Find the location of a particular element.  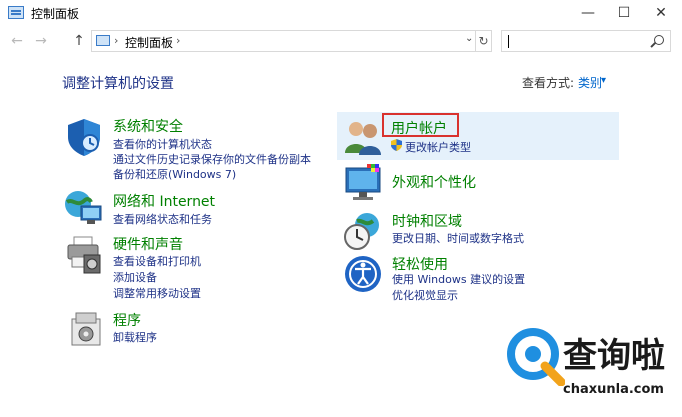

shield-icon is located at coordinates (84, 137).